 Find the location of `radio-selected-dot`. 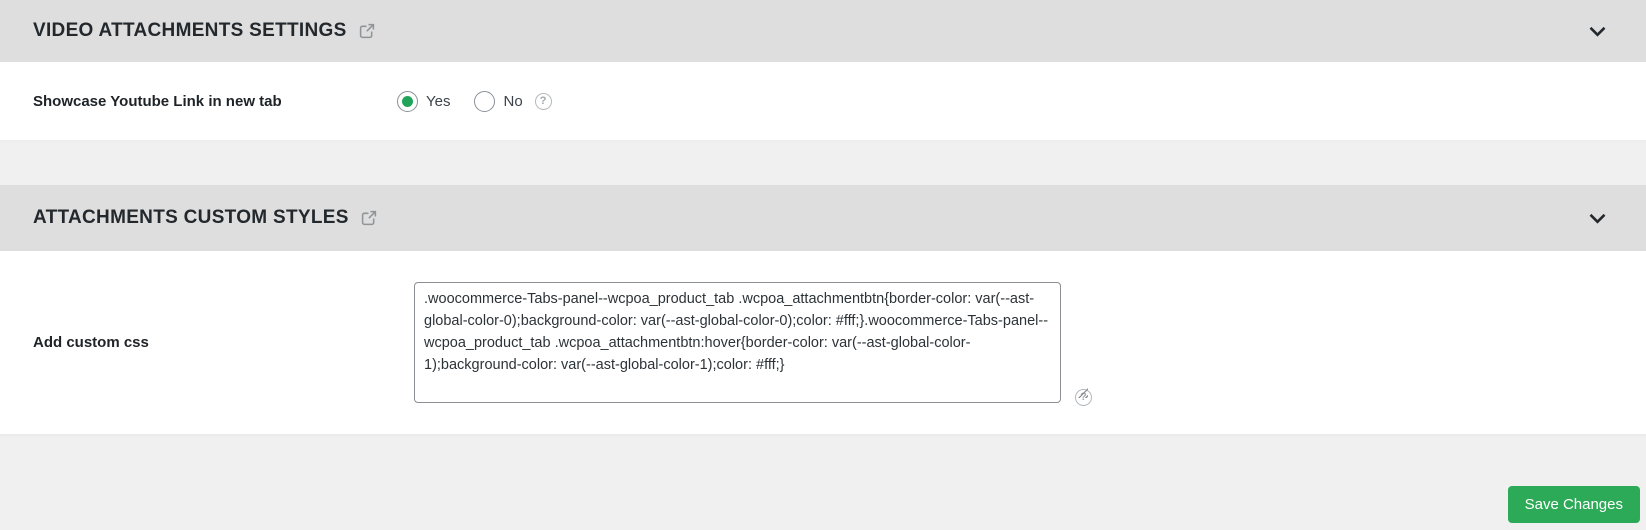

radio-selected-dot is located at coordinates (407, 101).